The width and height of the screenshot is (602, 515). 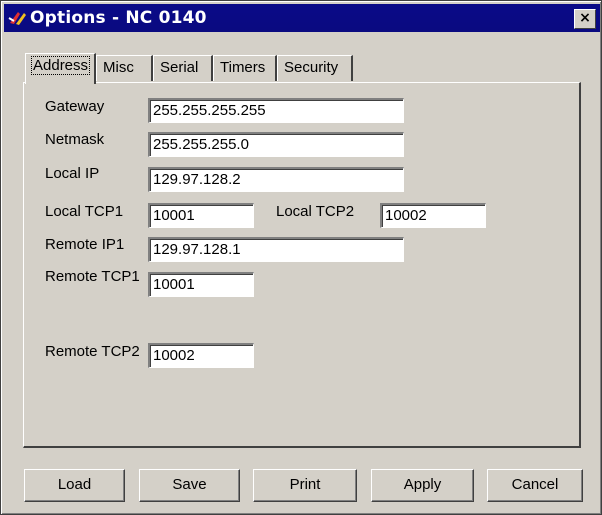 I want to click on tab-security: Security, so click(x=315, y=68).